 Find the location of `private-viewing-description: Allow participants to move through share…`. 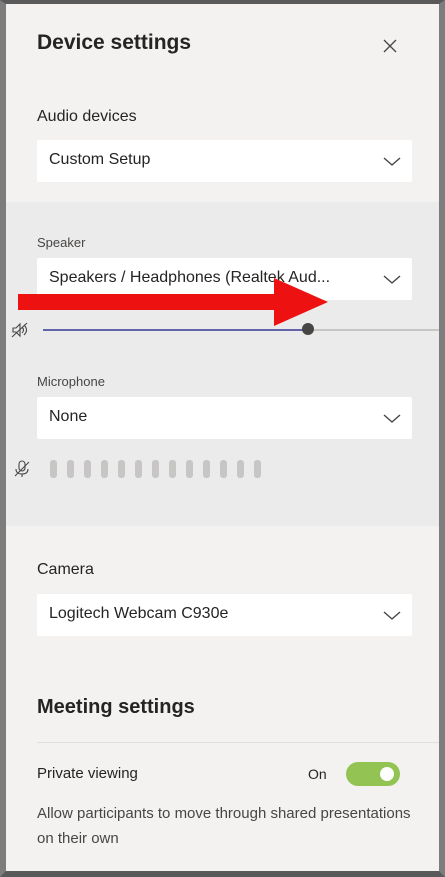

private-viewing-description: Allow participants to move through share… is located at coordinates (224, 826).